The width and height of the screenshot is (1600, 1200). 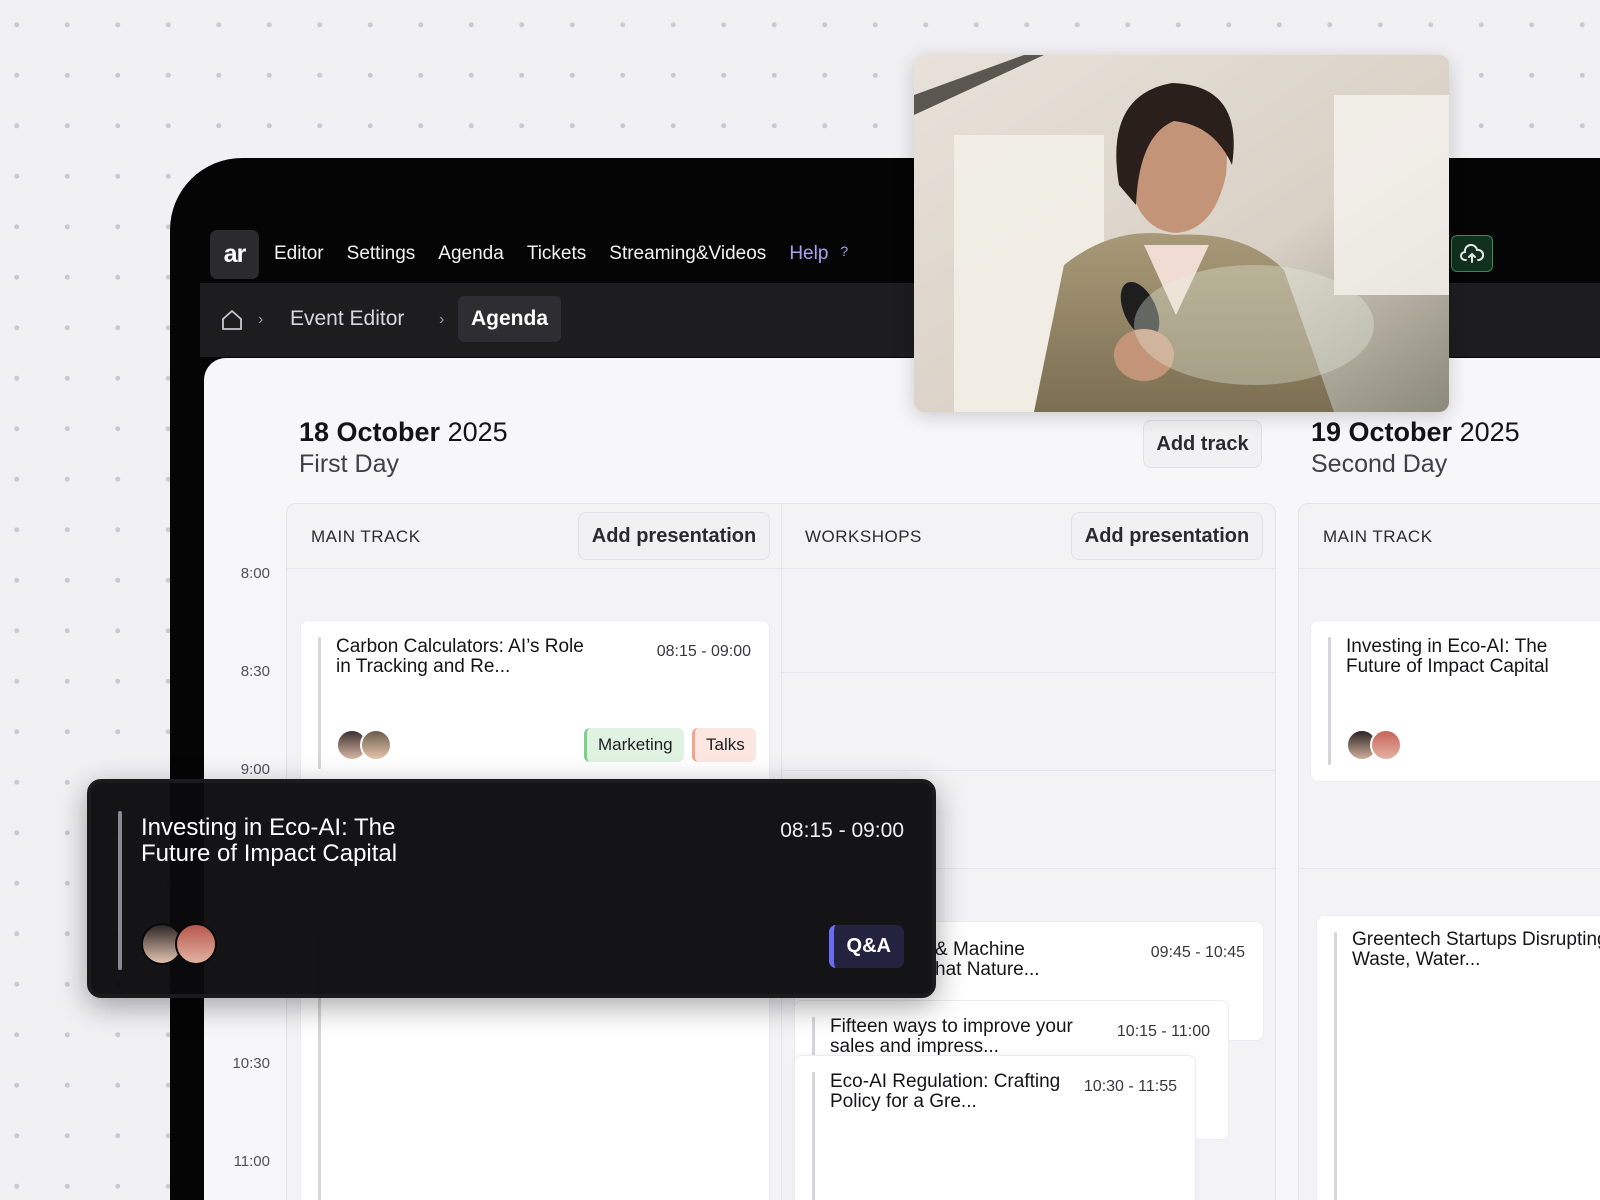 I want to click on time-label: 8:00, so click(x=255, y=573).